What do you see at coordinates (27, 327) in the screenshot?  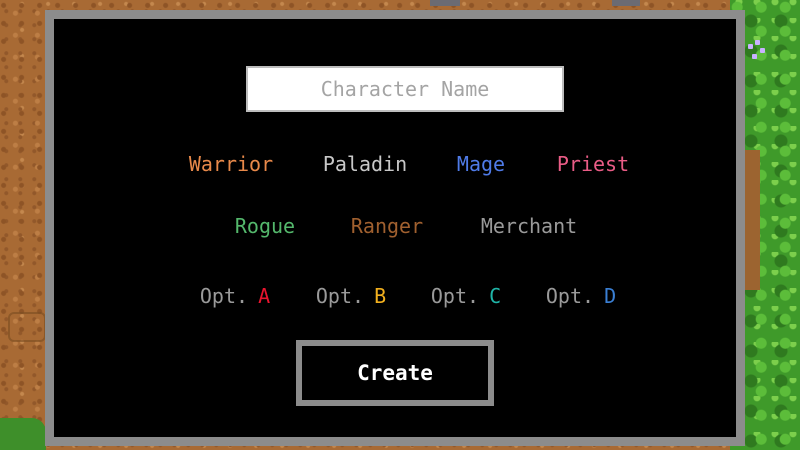 I see `stone-marker` at bounding box center [27, 327].